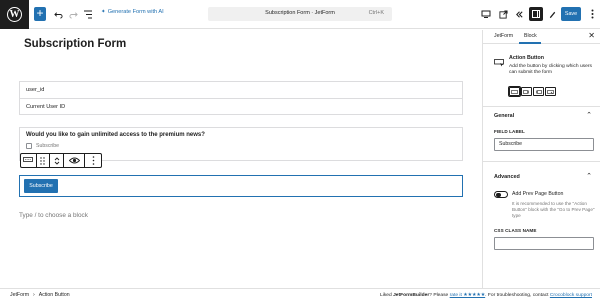 The height and width of the screenshot is (301, 600). What do you see at coordinates (499, 60) in the screenshot?
I see `action-button-icon` at bounding box center [499, 60].